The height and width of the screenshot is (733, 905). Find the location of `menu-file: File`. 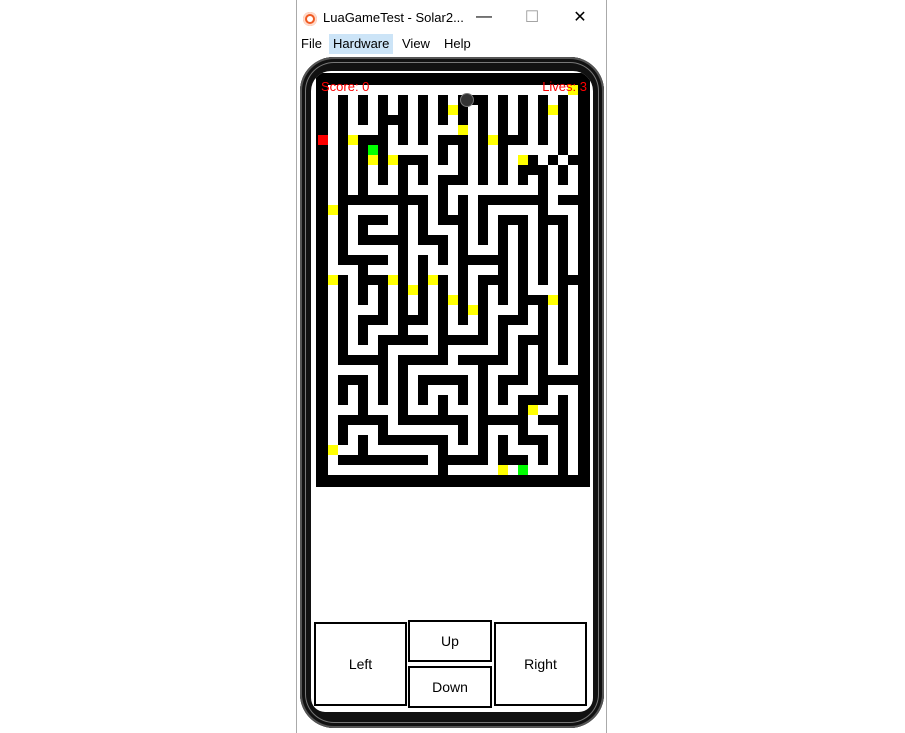

menu-file: File is located at coordinates (311, 44).